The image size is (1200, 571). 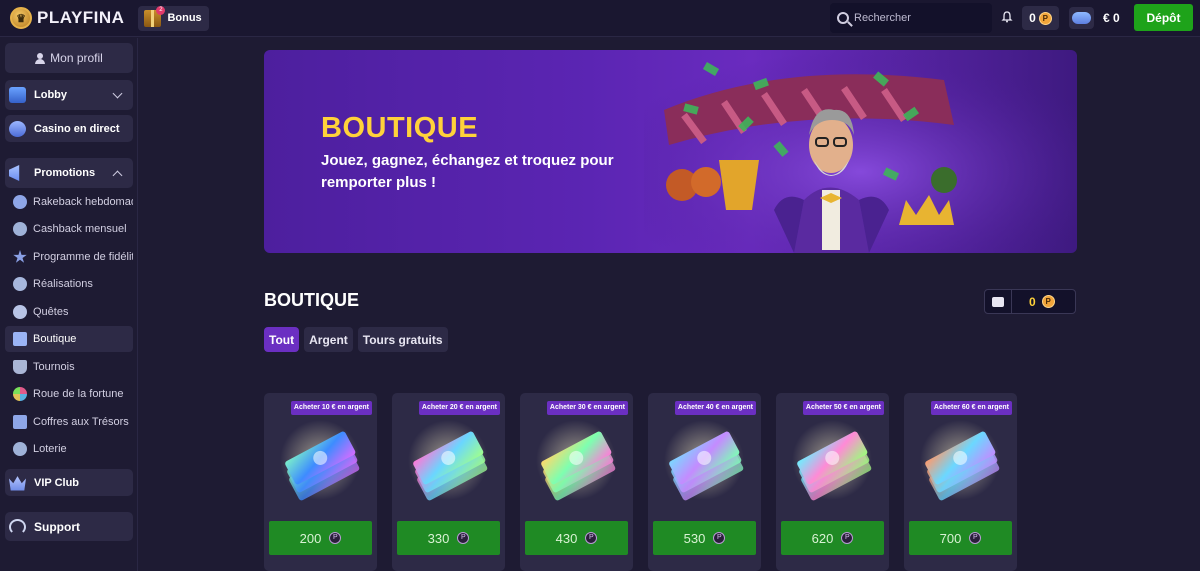 I want to click on sidebar-item-chests: Coffres aux Trésors, so click(x=69, y=422).